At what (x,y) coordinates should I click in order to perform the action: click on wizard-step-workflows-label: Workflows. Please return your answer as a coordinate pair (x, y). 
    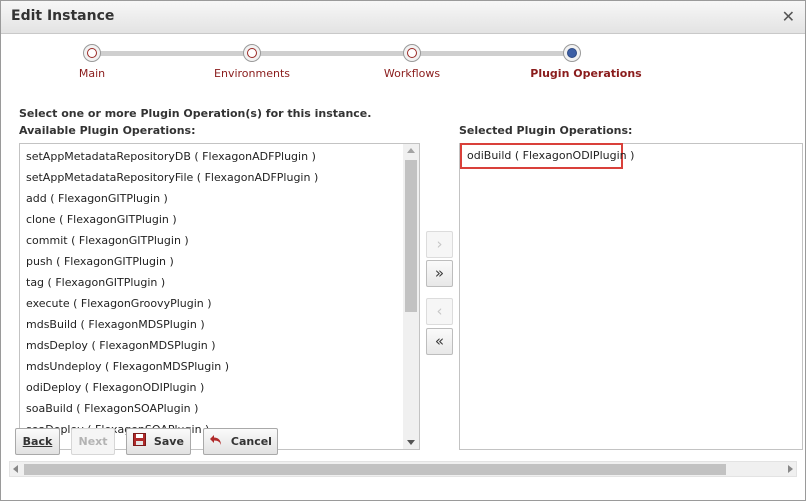
    Looking at the image, I should click on (412, 73).